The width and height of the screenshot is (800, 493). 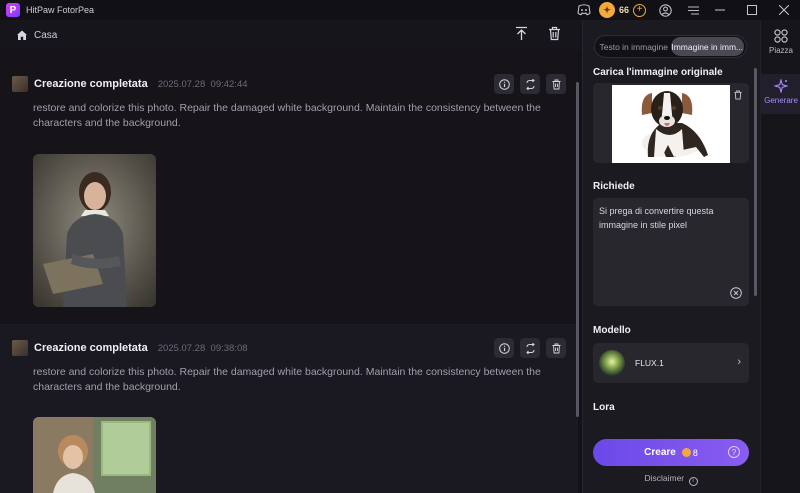 I want to click on lora-label: Lora, so click(x=604, y=407).